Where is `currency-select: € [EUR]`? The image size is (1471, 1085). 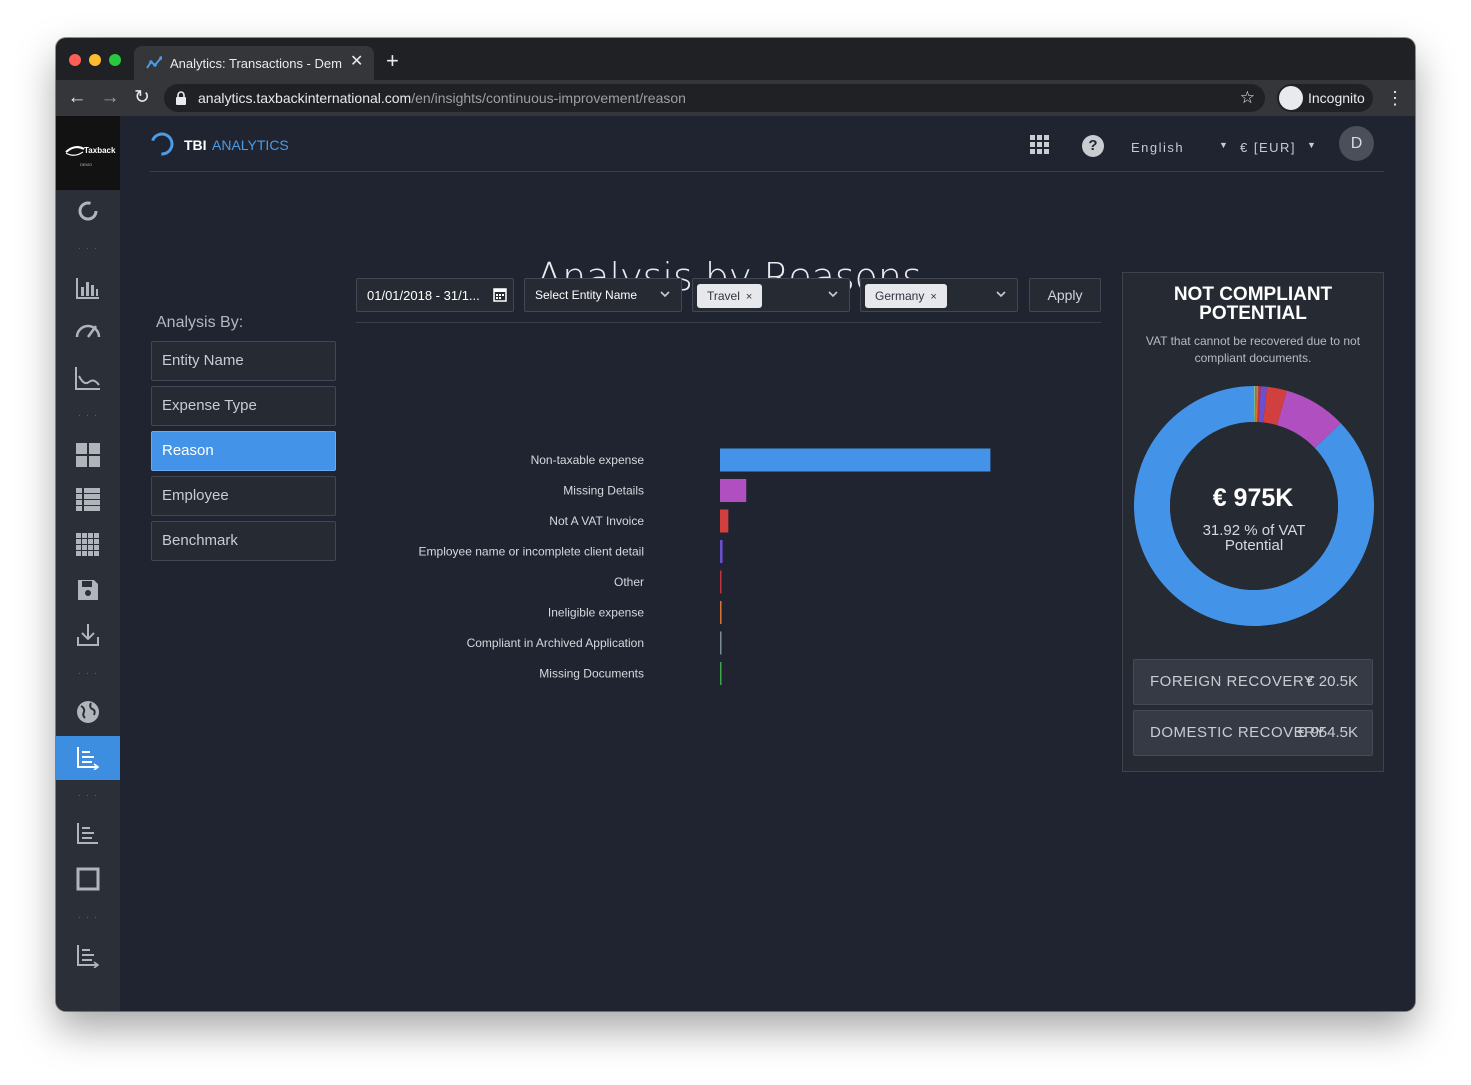 currency-select: € [EUR] is located at coordinates (1268, 147).